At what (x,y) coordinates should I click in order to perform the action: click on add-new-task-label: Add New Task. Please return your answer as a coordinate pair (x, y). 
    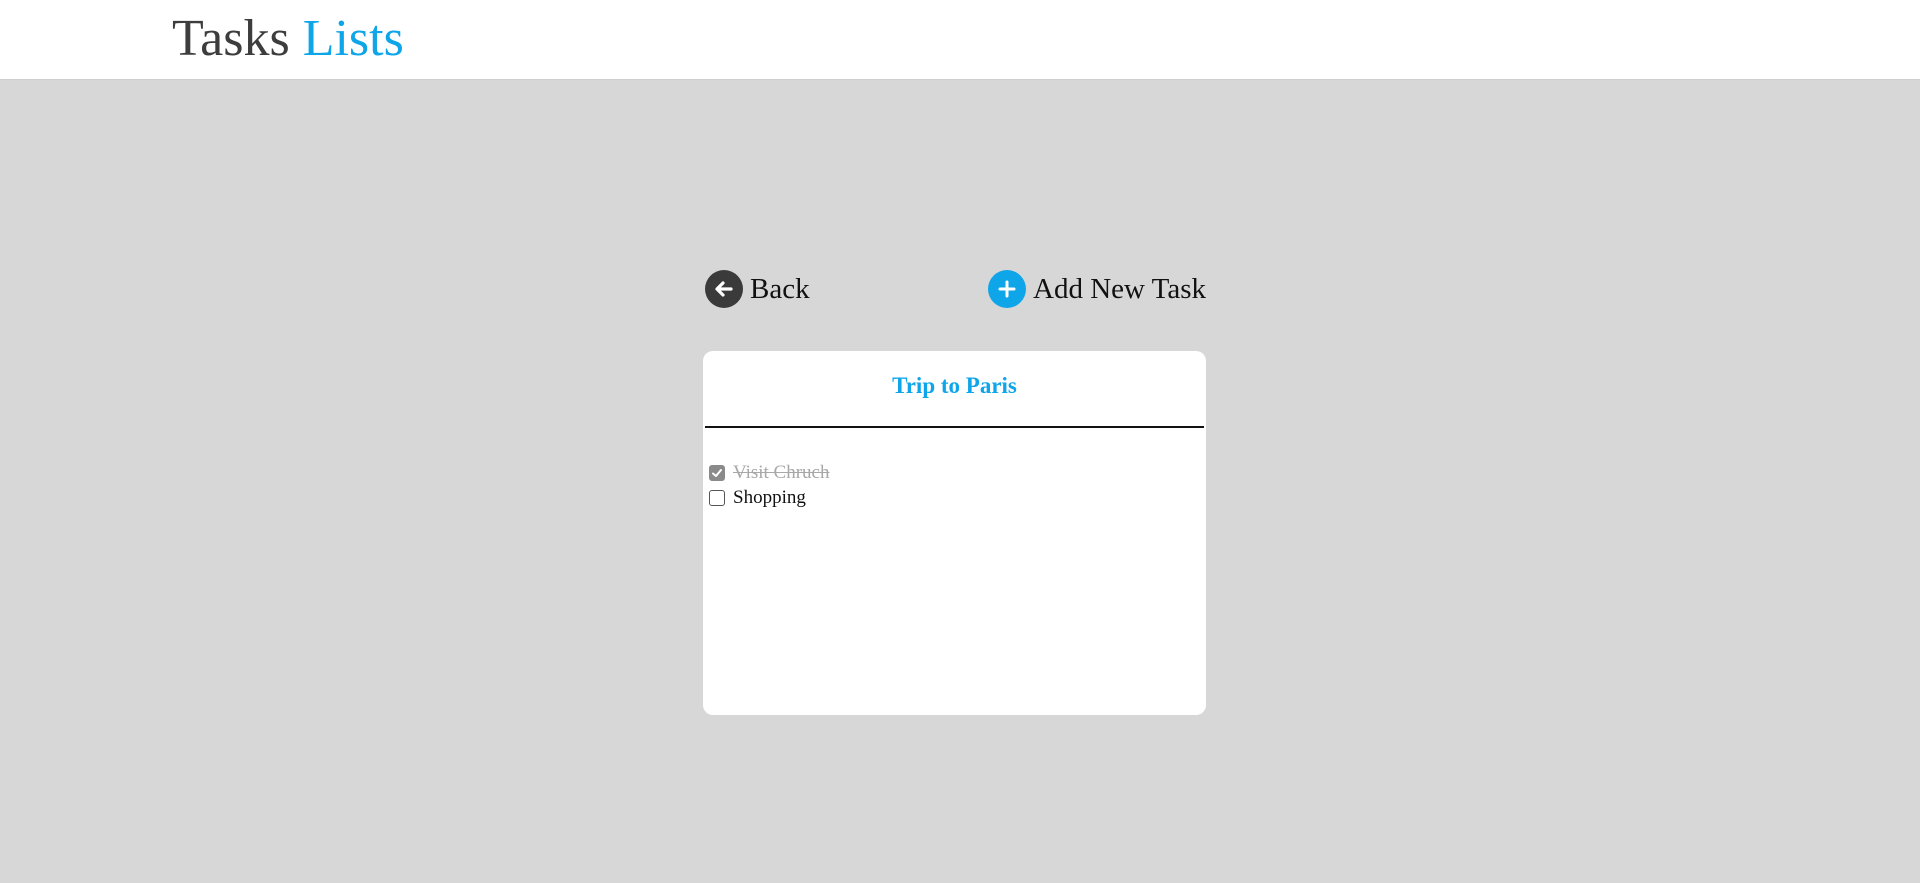
    Looking at the image, I should click on (1120, 288).